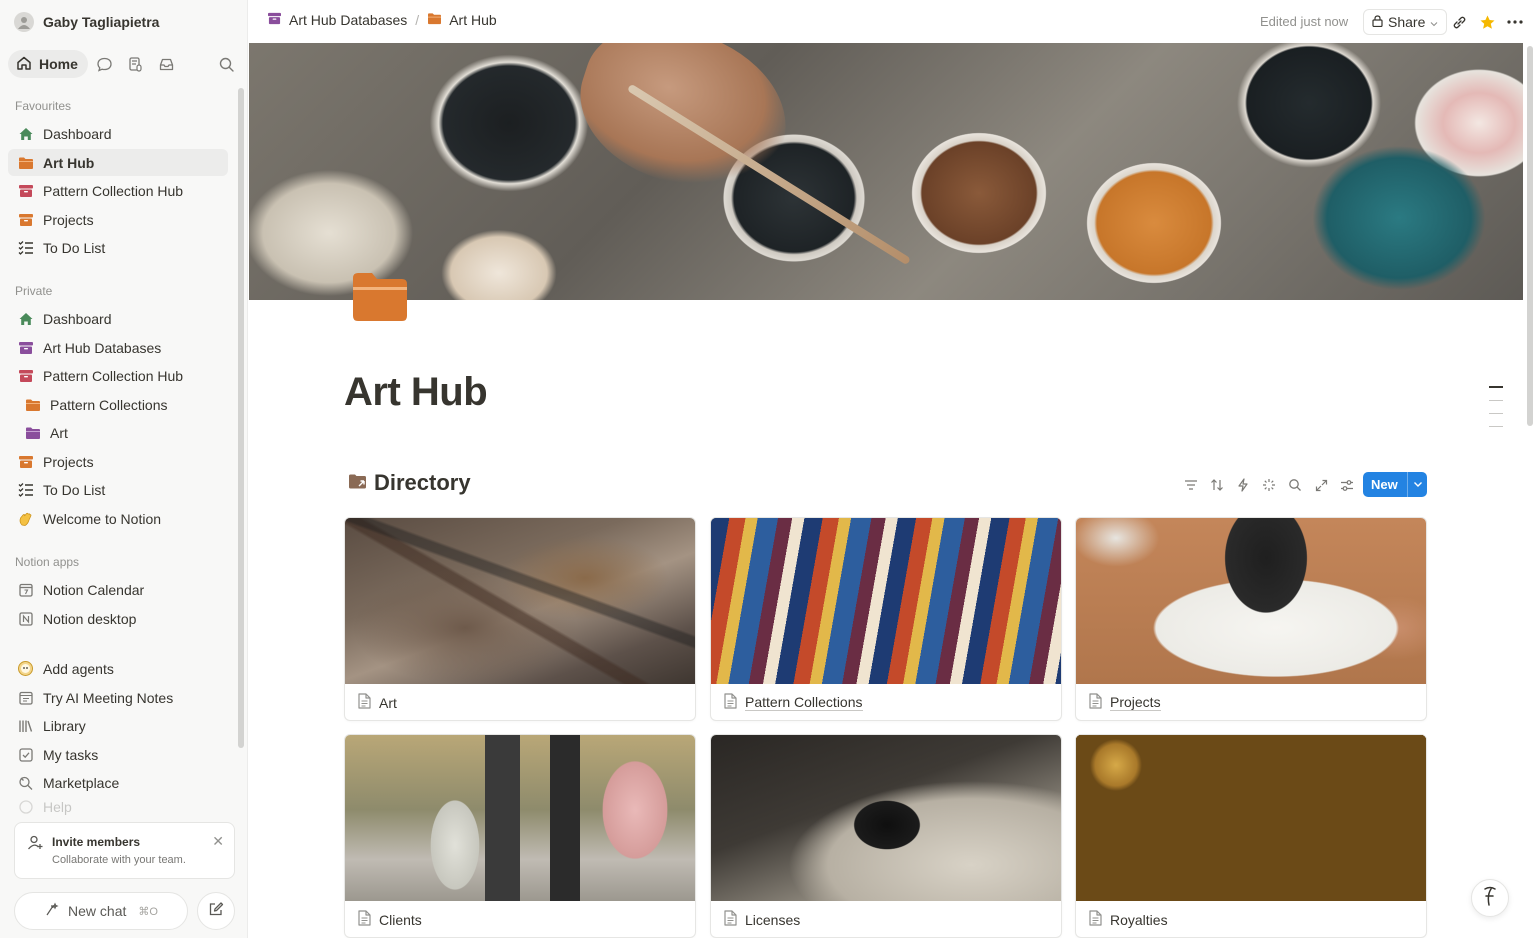 The height and width of the screenshot is (938, 1536). Describe the element at coordinates (1417, 484) in the screenshot. I see `chevron-down-icon` at that location.